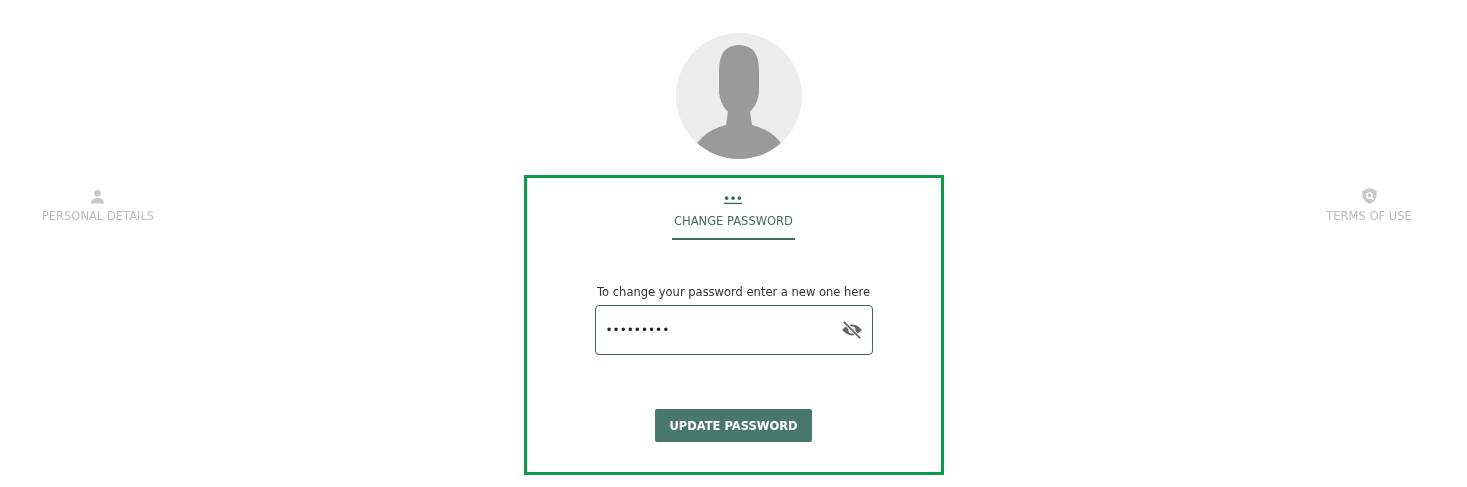 Image resolution: width=1467 pixels, height=487 pixels. I want to click on password-icon, so click(733, 200).